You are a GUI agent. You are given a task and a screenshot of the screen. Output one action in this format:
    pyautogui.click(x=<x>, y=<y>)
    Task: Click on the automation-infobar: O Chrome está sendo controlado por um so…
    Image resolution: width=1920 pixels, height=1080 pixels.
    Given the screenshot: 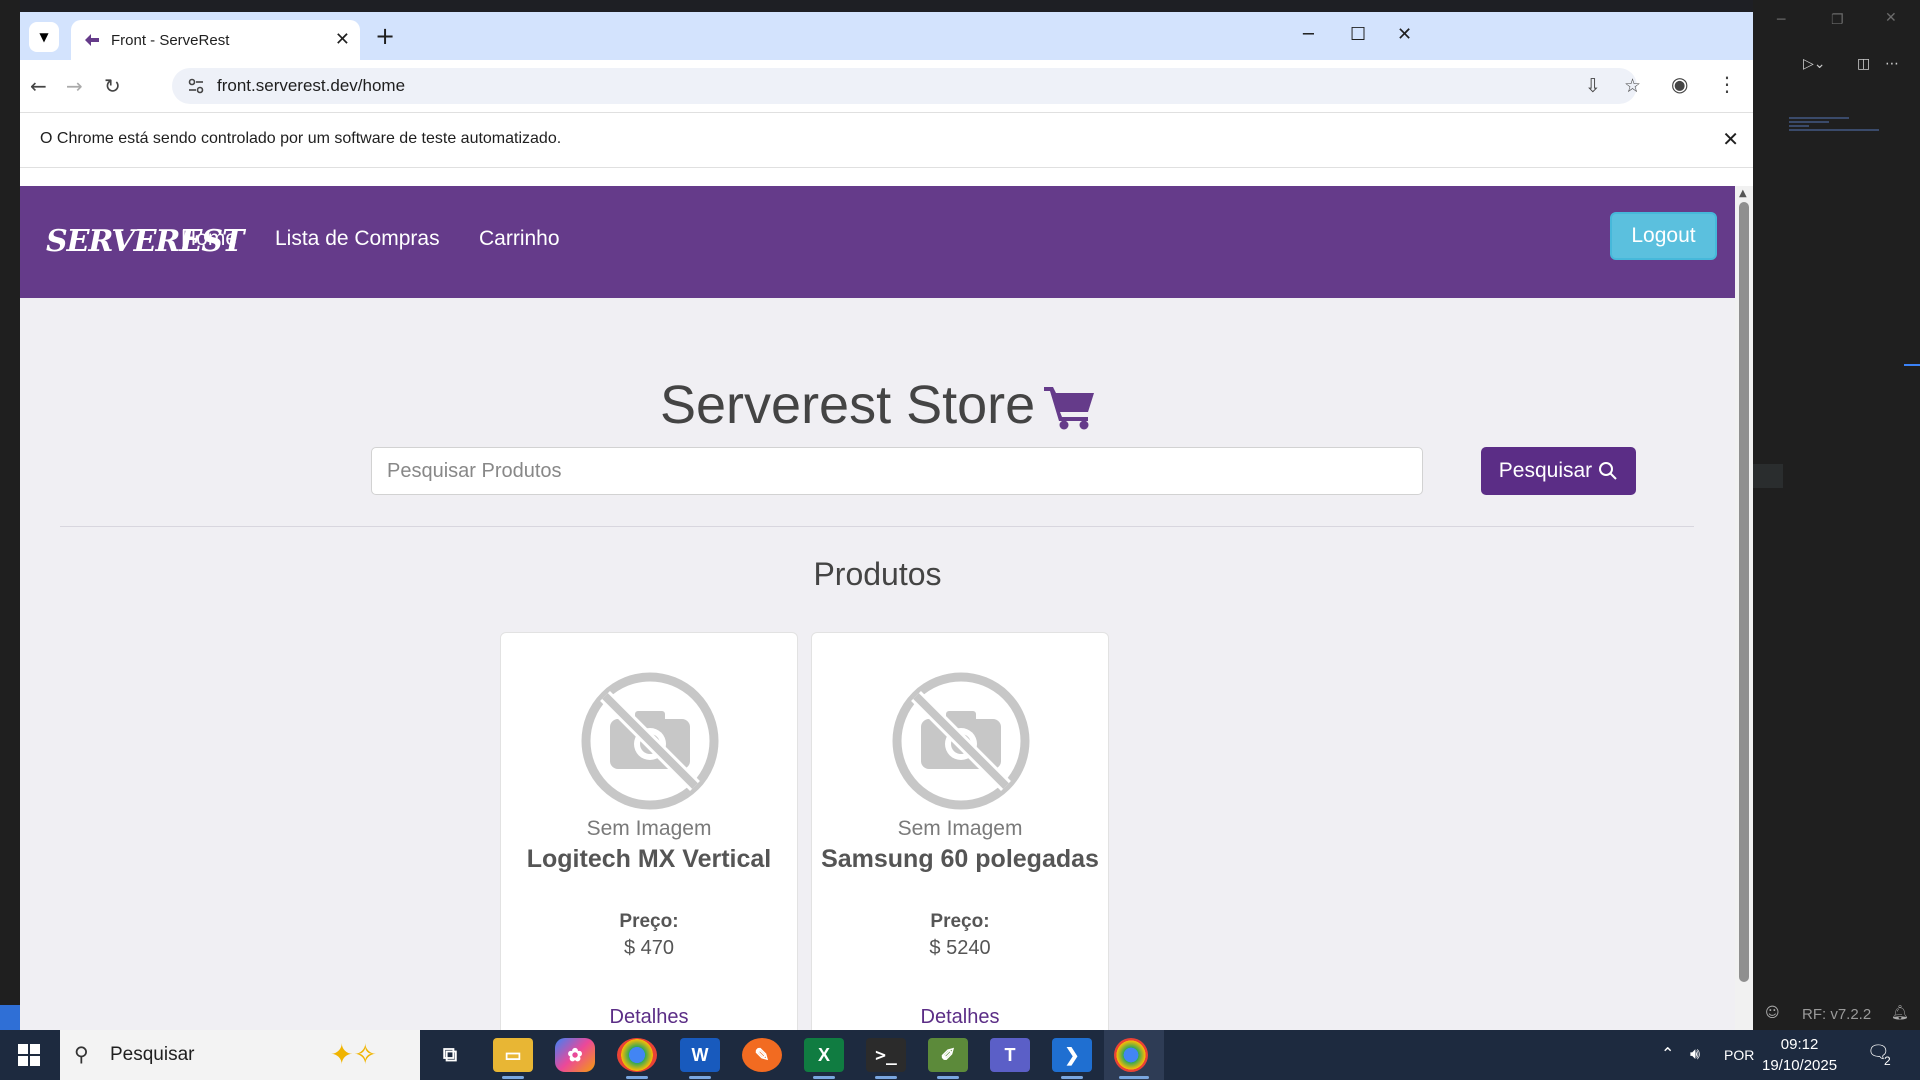 What is the action you would take?
    pyautogui.click(x=886, y=140)
    